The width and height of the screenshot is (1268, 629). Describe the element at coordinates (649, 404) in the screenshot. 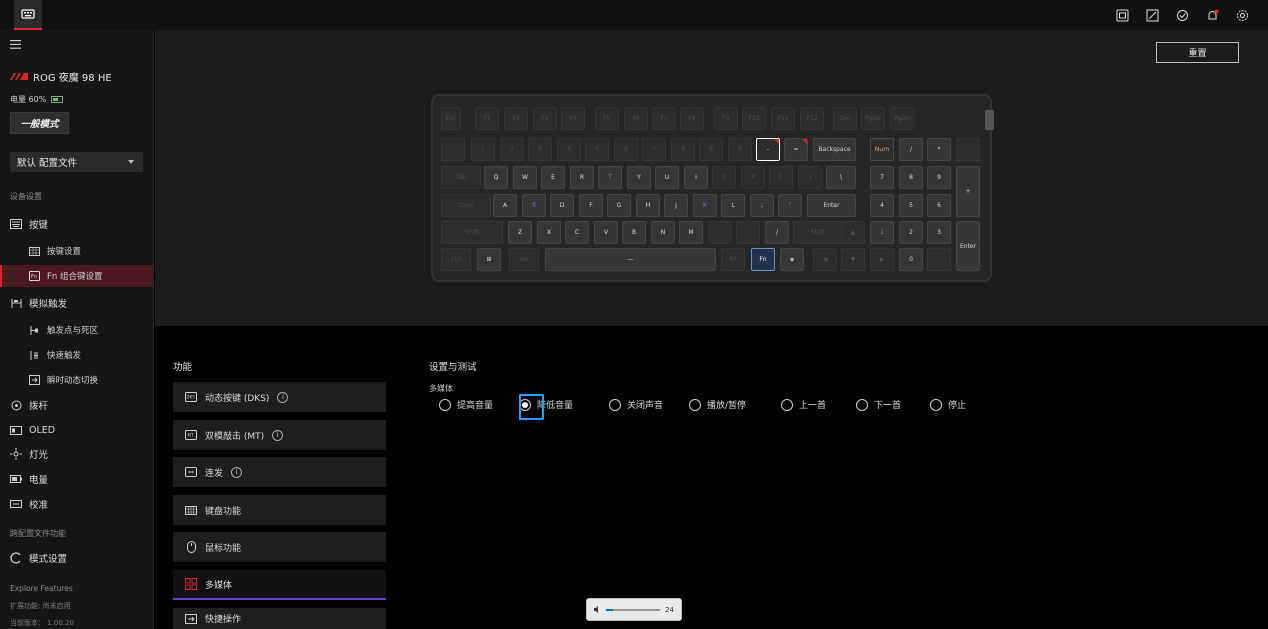

I see `option-mute: 关闭声音` at that location.